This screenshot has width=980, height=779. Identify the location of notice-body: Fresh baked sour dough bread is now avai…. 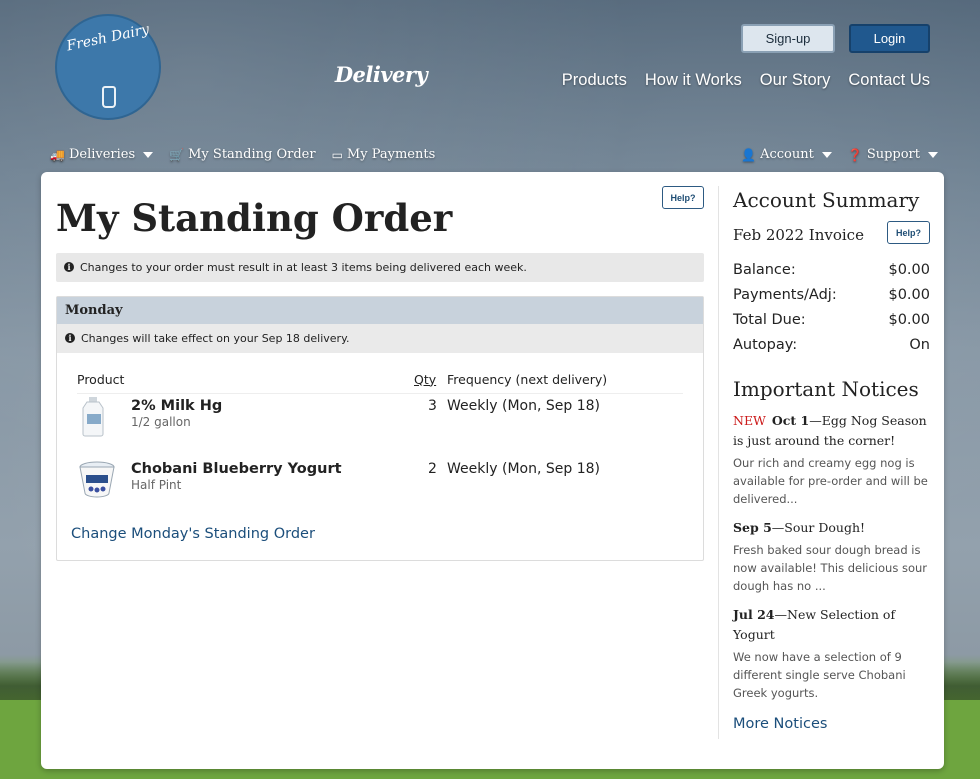
(830, 568).